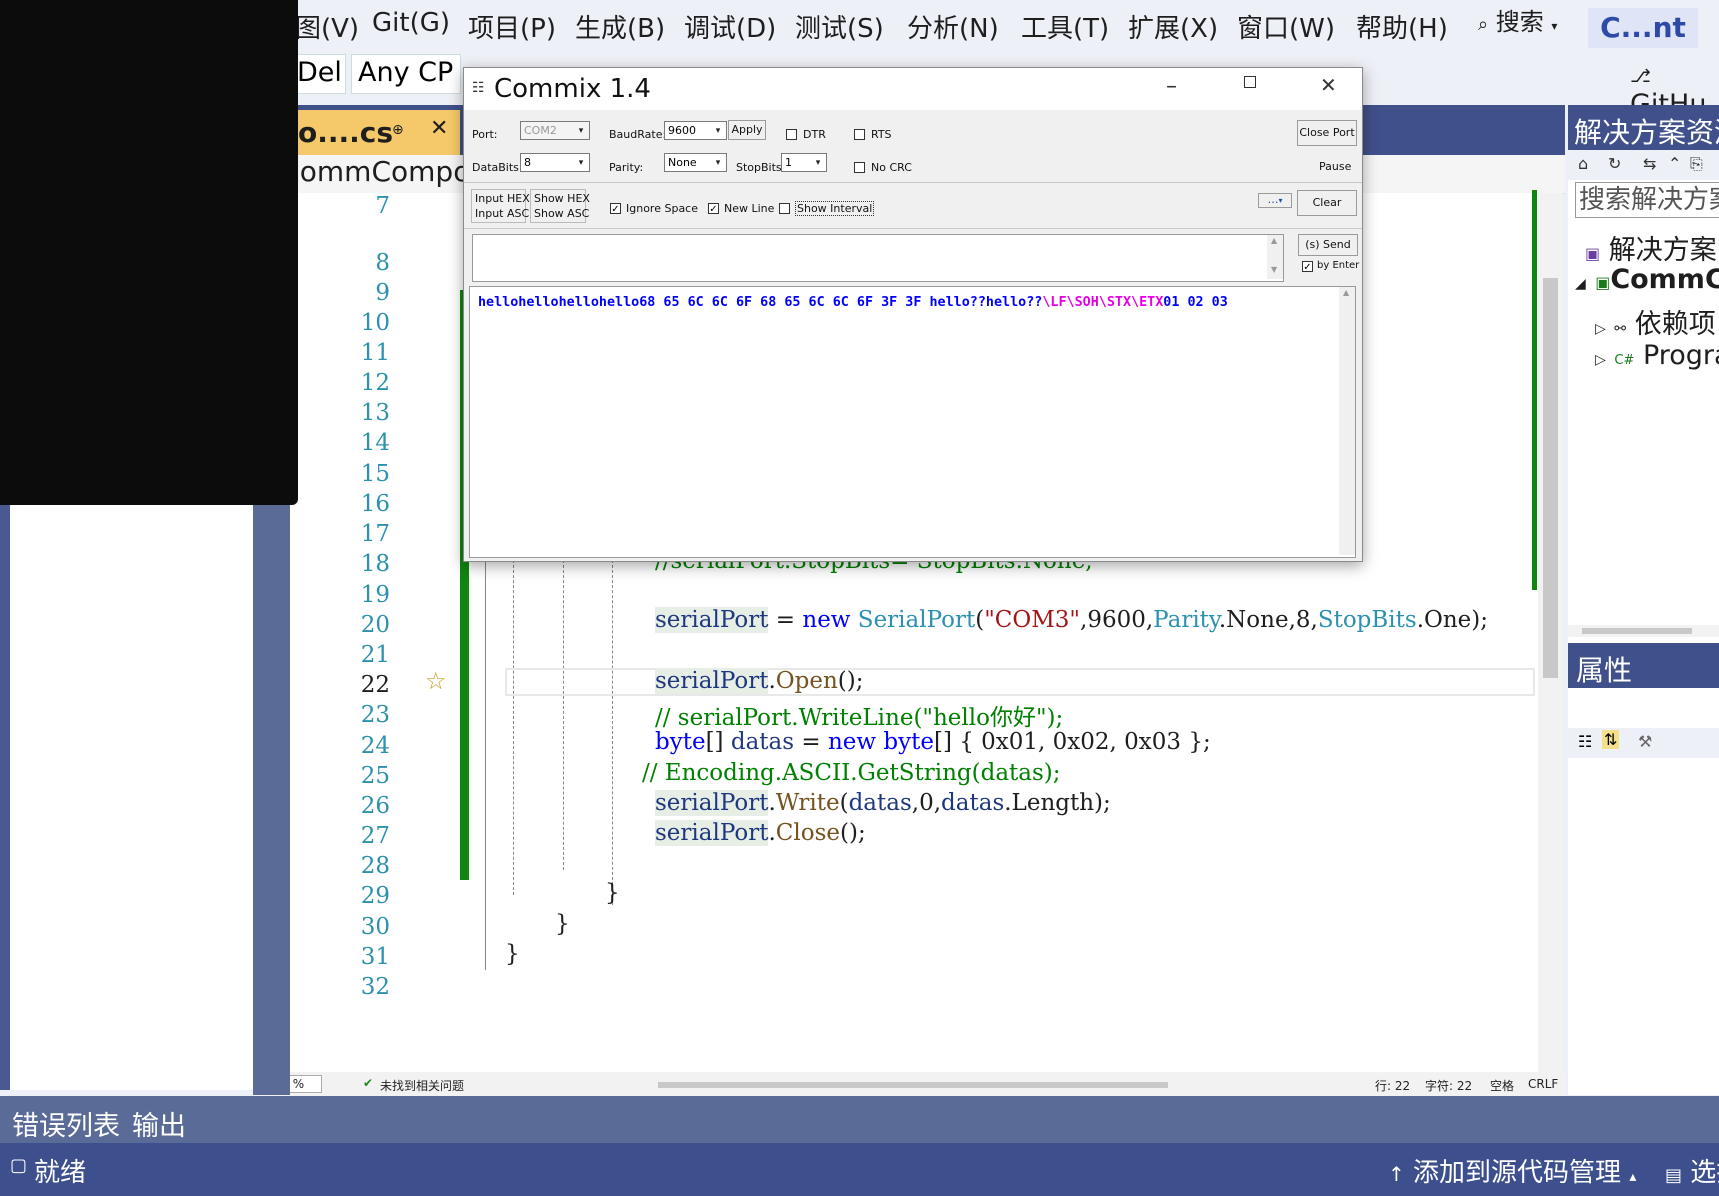 Image resolution: width=1719 pixels, height=1196 pixels. Describe the element at coordinates (1347, 421) in the screenshot. I see `output-scrollbar: ▲` at that location.